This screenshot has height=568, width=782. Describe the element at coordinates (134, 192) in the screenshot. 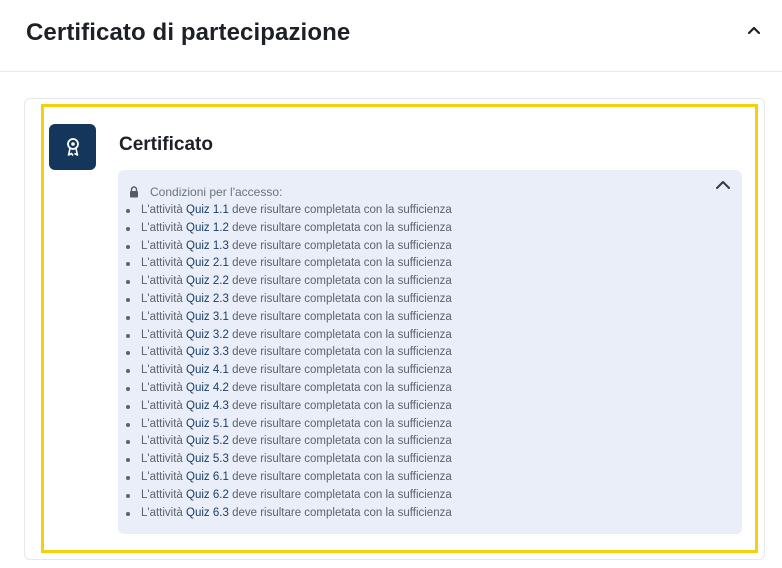

I see `lock-icon` at that location.